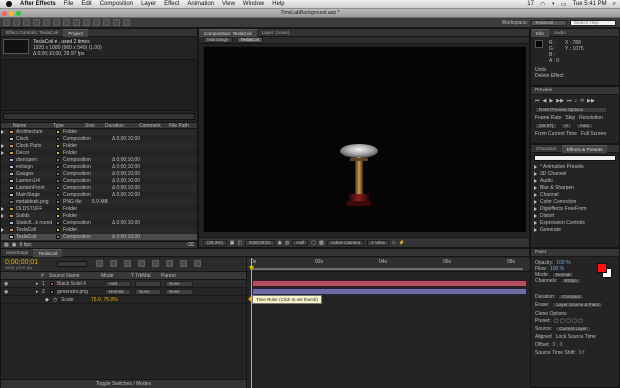 This screenshot has height=388, width=620. I want to click on col-parent: Parent, so click(176, 276).